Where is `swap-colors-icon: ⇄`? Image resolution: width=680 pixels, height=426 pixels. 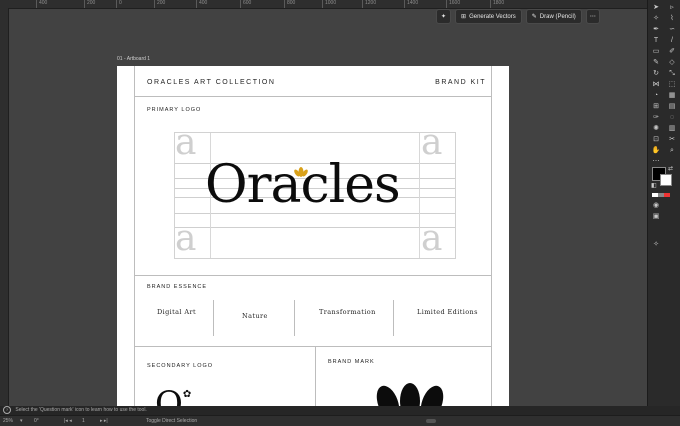
swap-colors-icon: ⇄ is located at coordinates (670, 168).